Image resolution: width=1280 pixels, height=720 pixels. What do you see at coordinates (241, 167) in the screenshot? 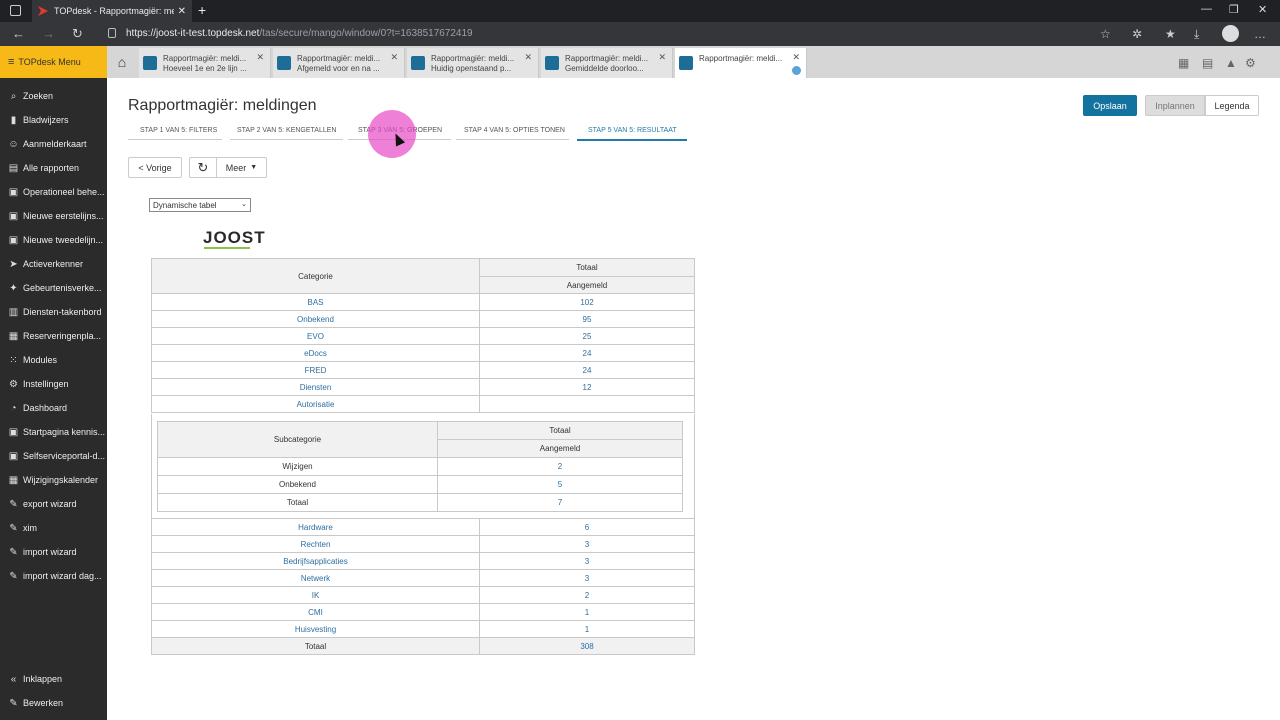
I see `more-button: Meer ▼` at bounding box center [241, 167].